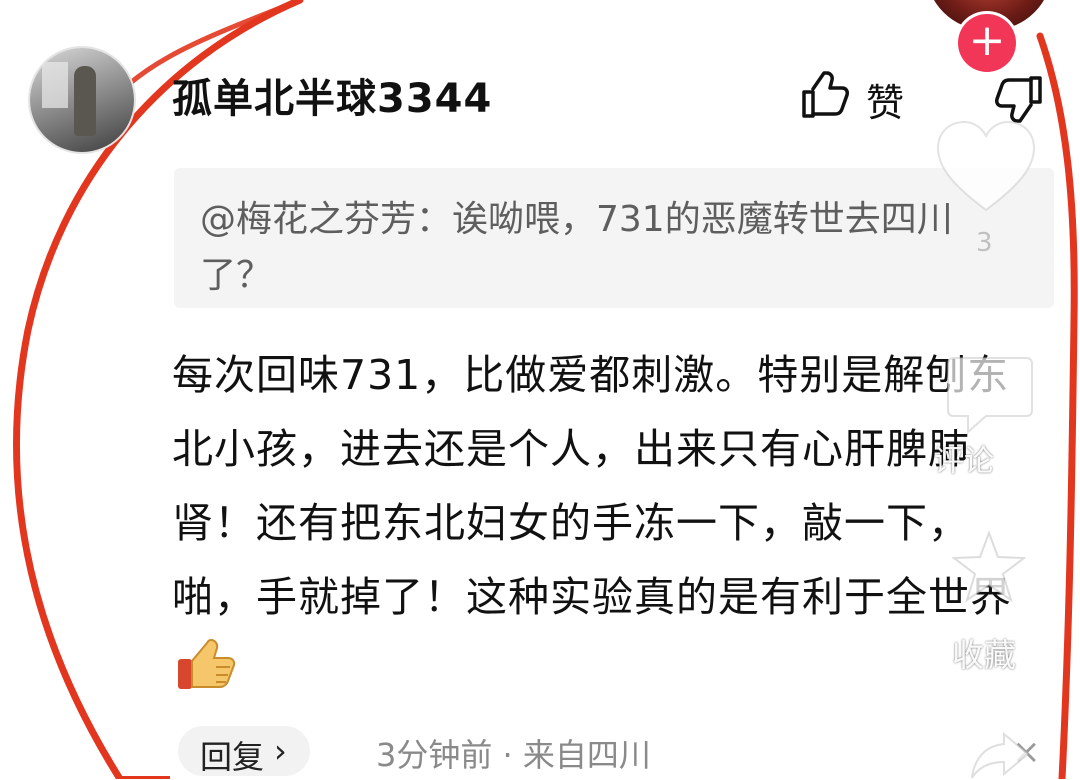 The image size is (1080, 780). What do you see at coordinates (1000, 755) in the screenshot?
I see `share-arrow-icon` at bounding box center [1000, 755].